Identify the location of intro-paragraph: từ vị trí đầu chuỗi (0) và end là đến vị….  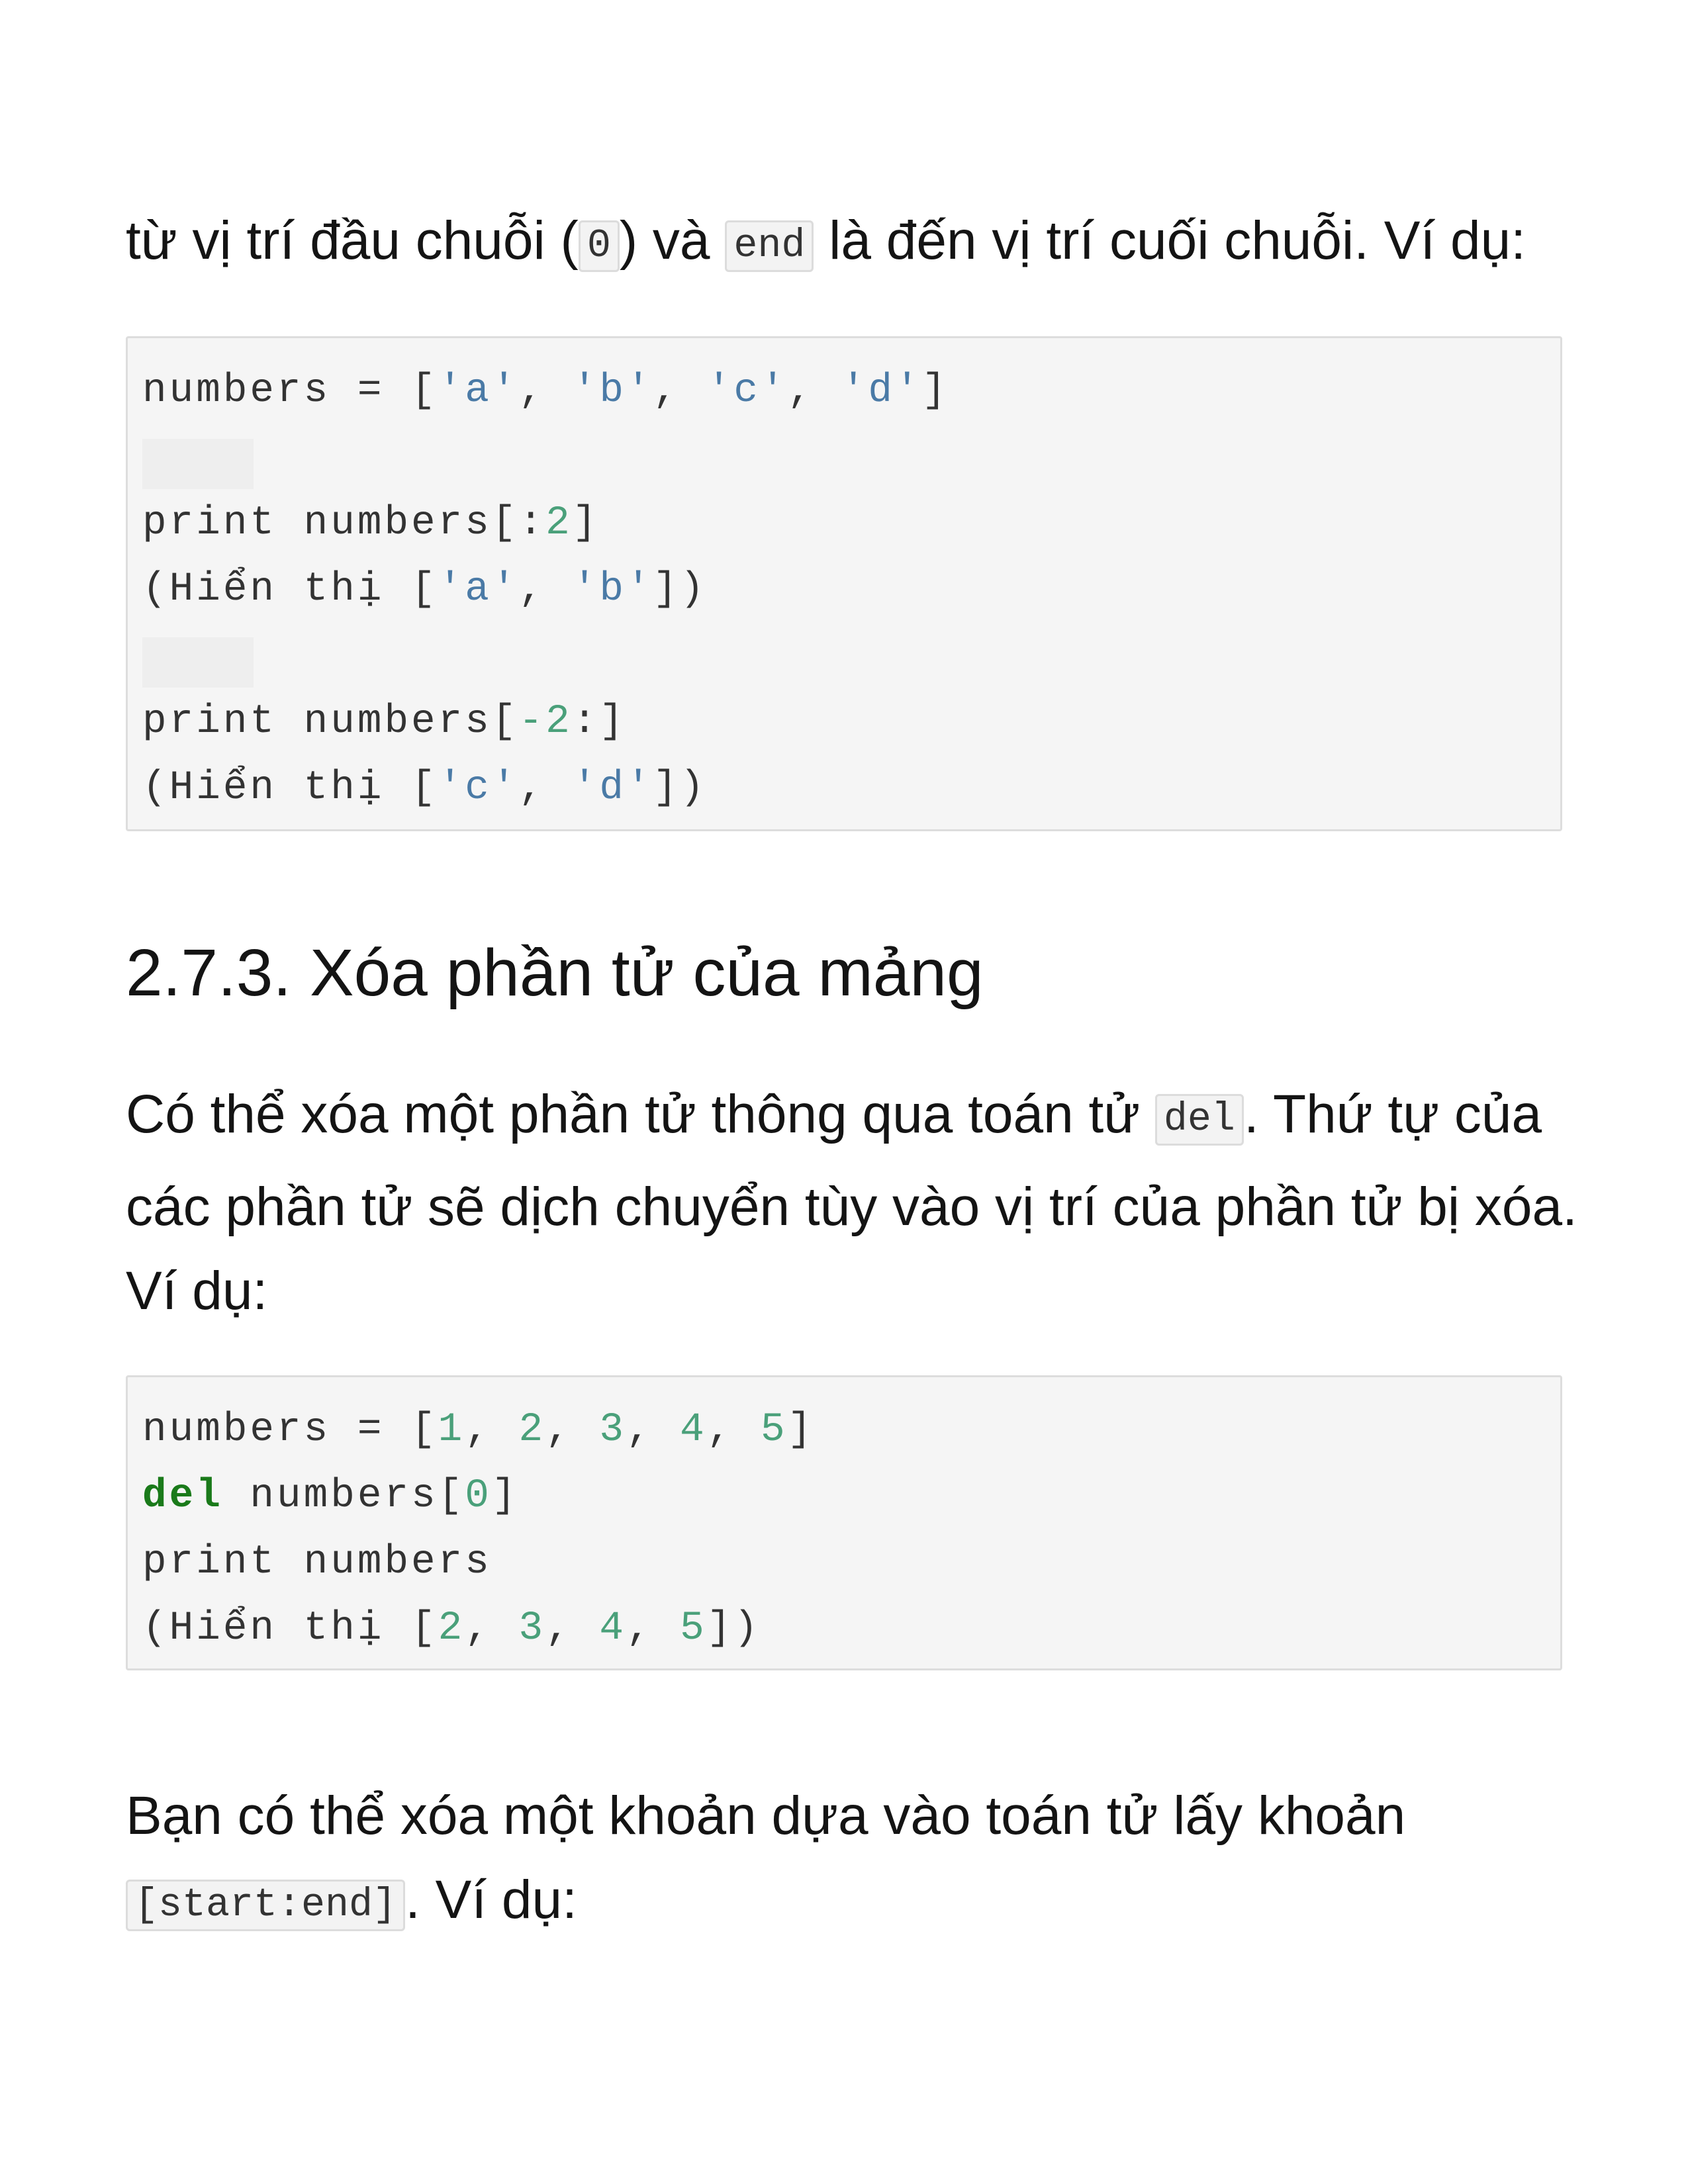
(854, 245).